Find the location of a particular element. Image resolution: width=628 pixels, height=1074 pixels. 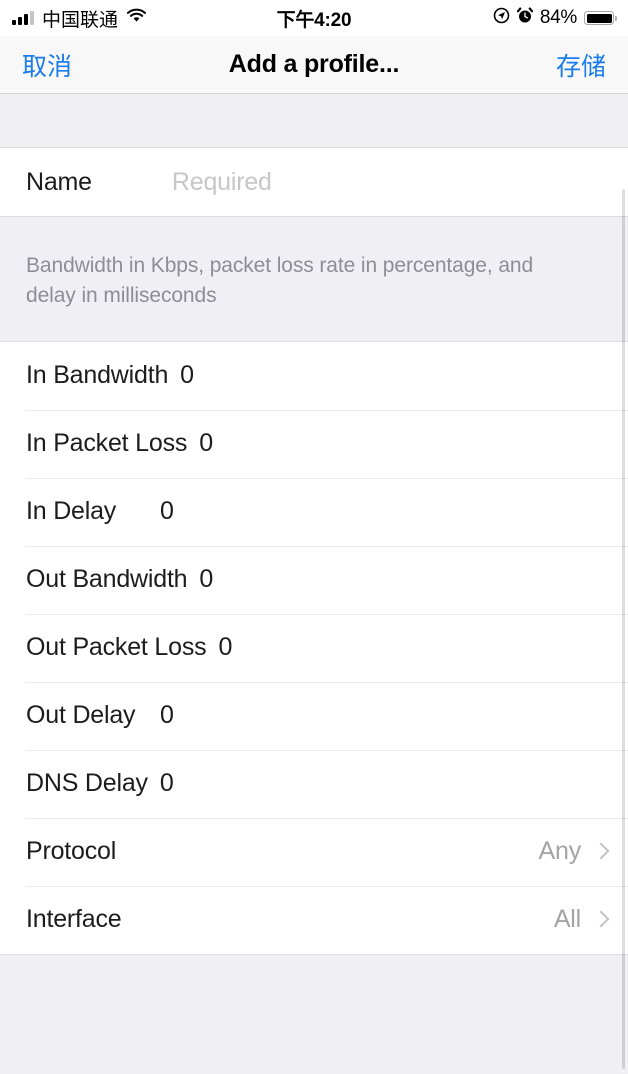

row-label: In Bandwidth is located at coordinates (97, 375).